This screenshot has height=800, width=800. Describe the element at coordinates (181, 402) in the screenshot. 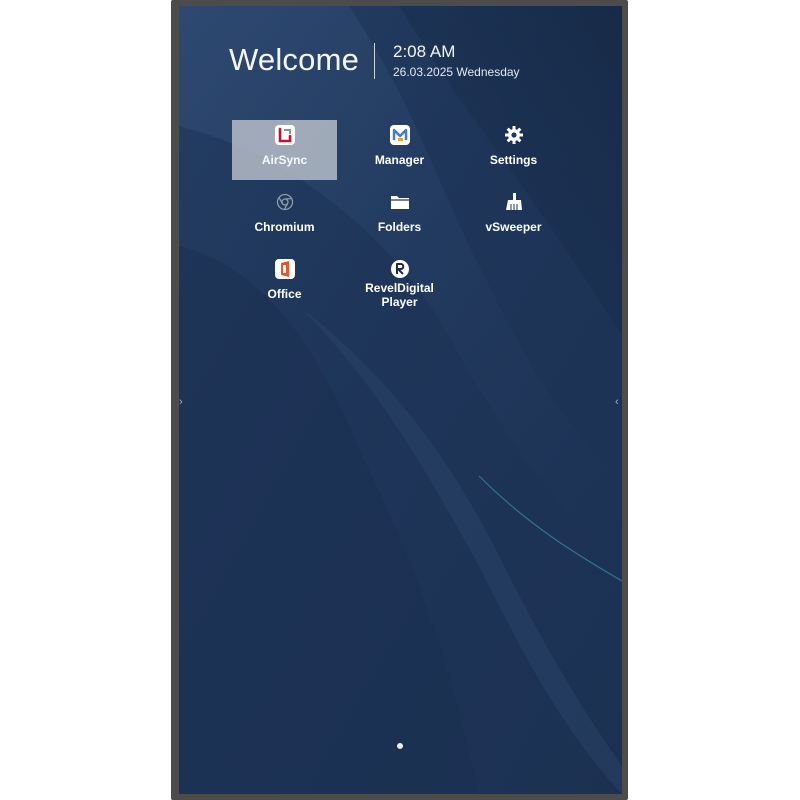

I see `page-left-handle: ›` at that location.